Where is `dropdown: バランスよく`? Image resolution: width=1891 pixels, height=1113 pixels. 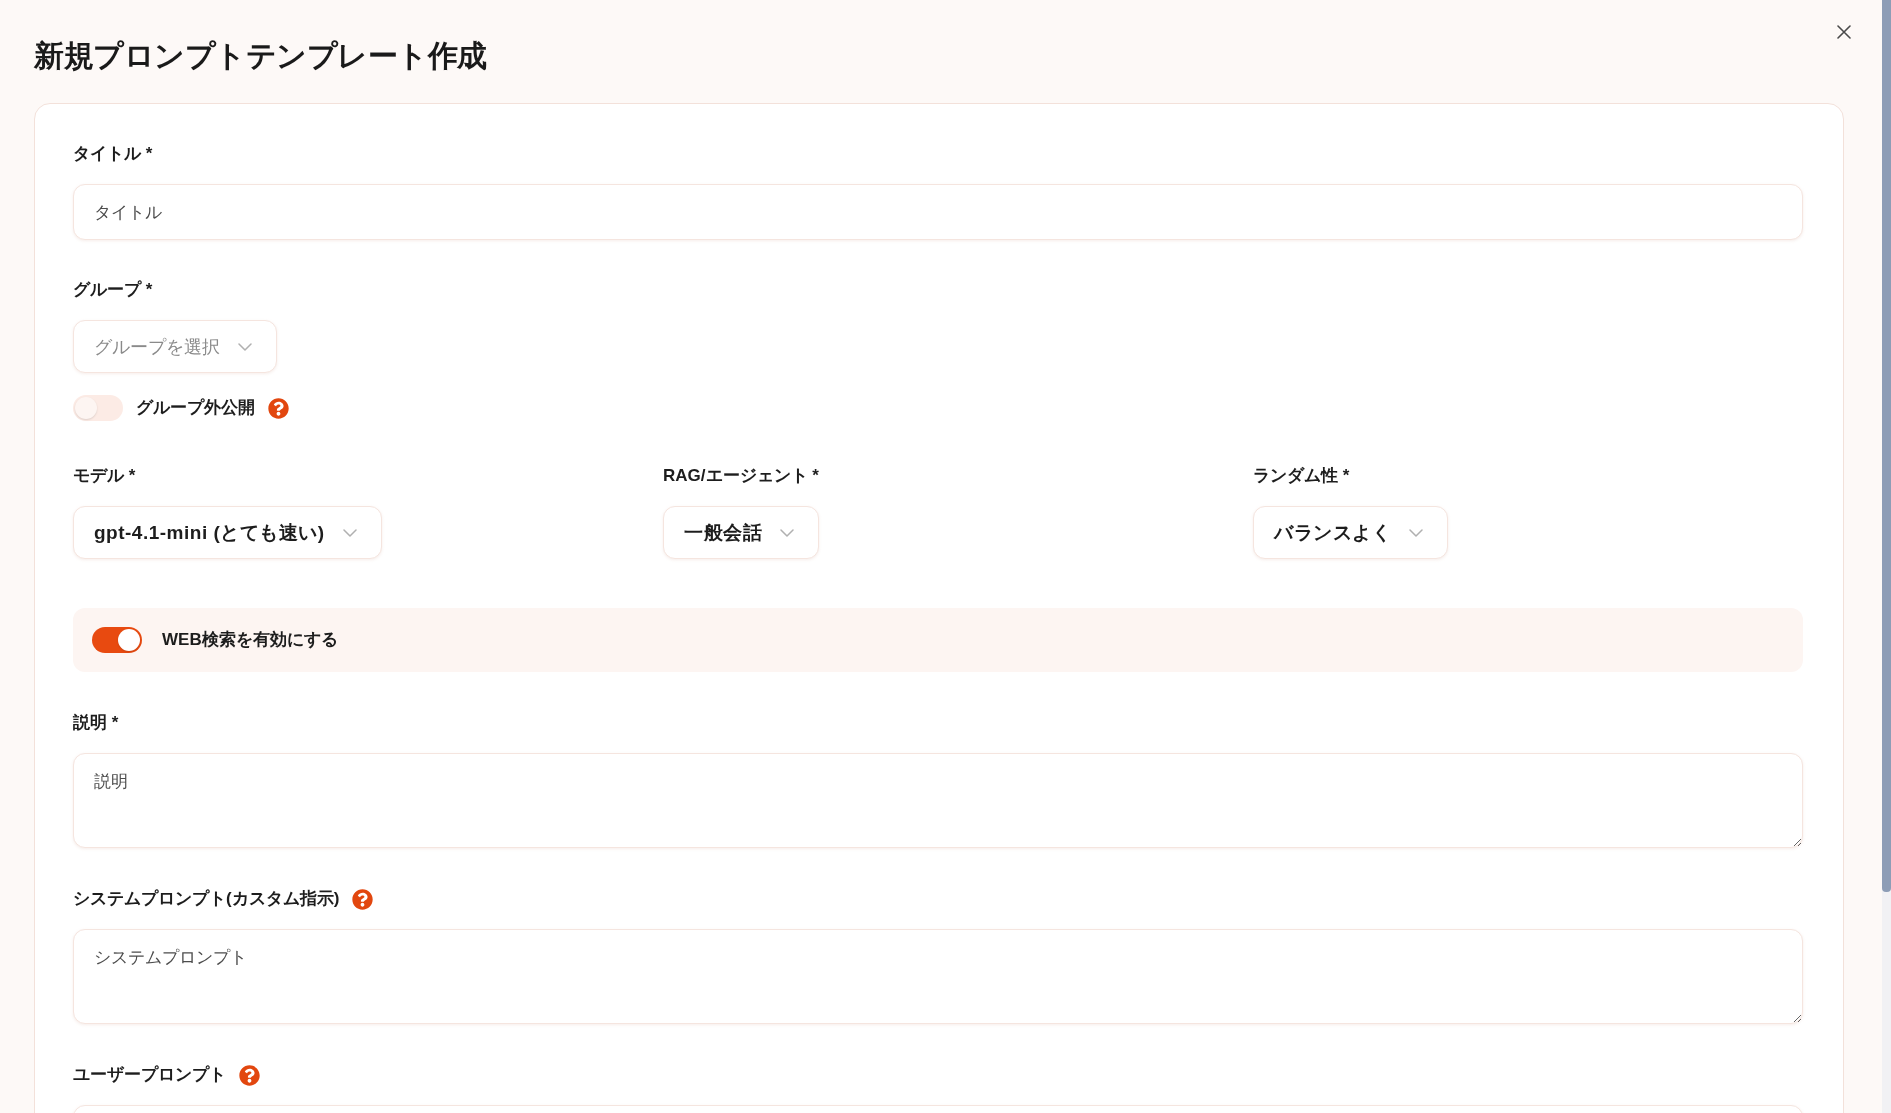 dropdown: バランスよく is located at coordinates (1350, 532).